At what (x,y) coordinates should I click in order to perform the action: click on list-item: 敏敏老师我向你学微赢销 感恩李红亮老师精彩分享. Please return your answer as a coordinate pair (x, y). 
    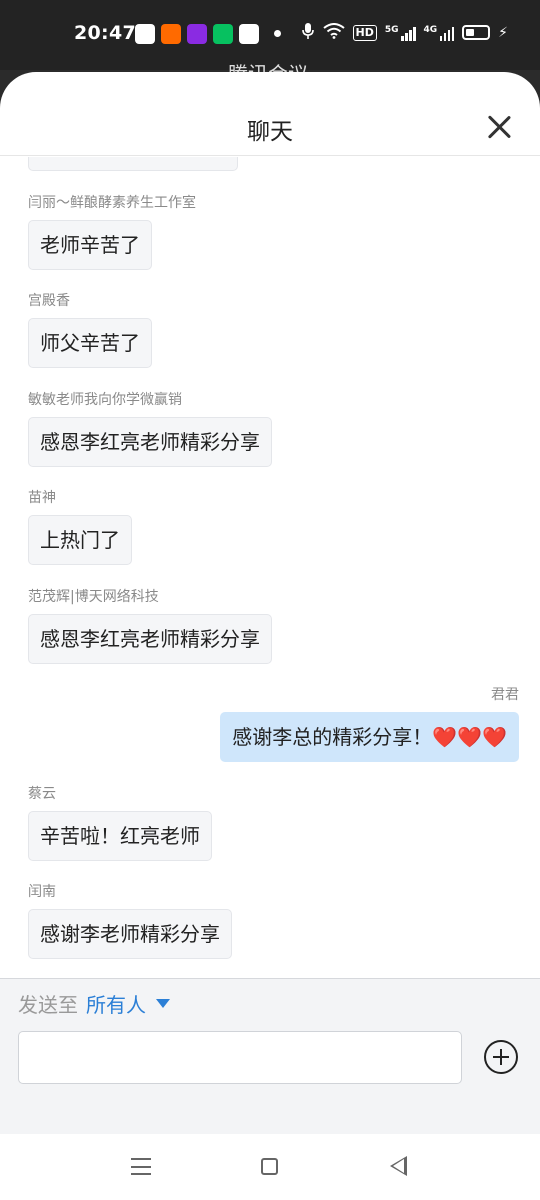
    Looking at the image, I should click on (150, 428).